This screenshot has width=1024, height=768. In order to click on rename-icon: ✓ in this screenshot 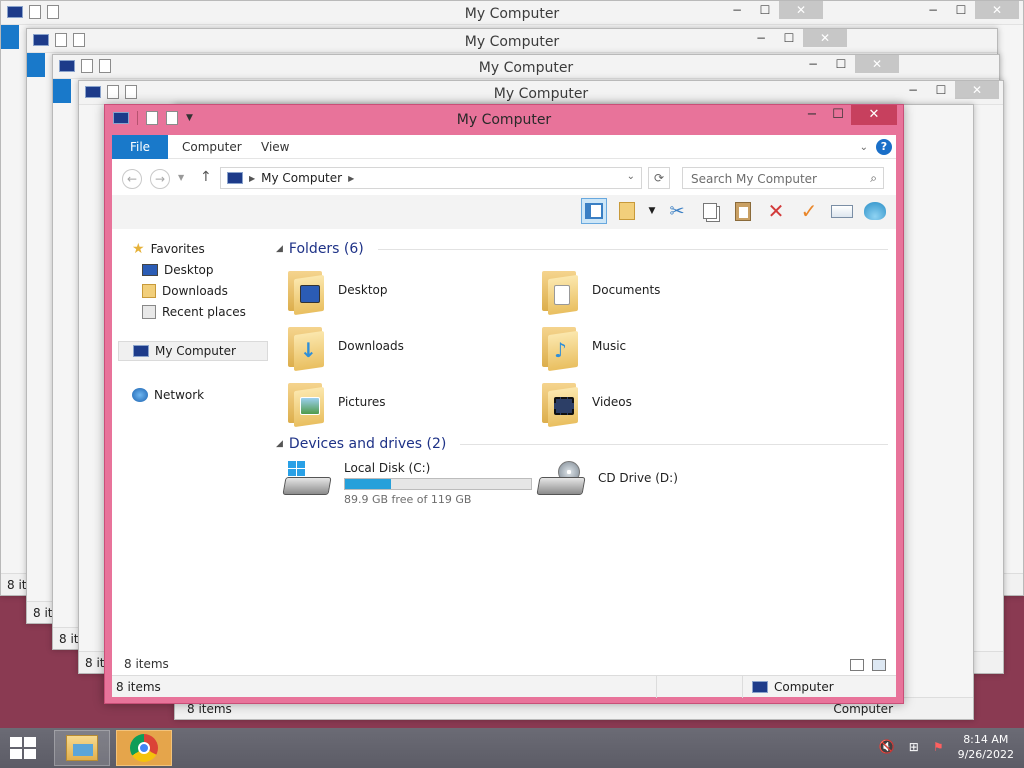, I will do `click(809, 211)`.